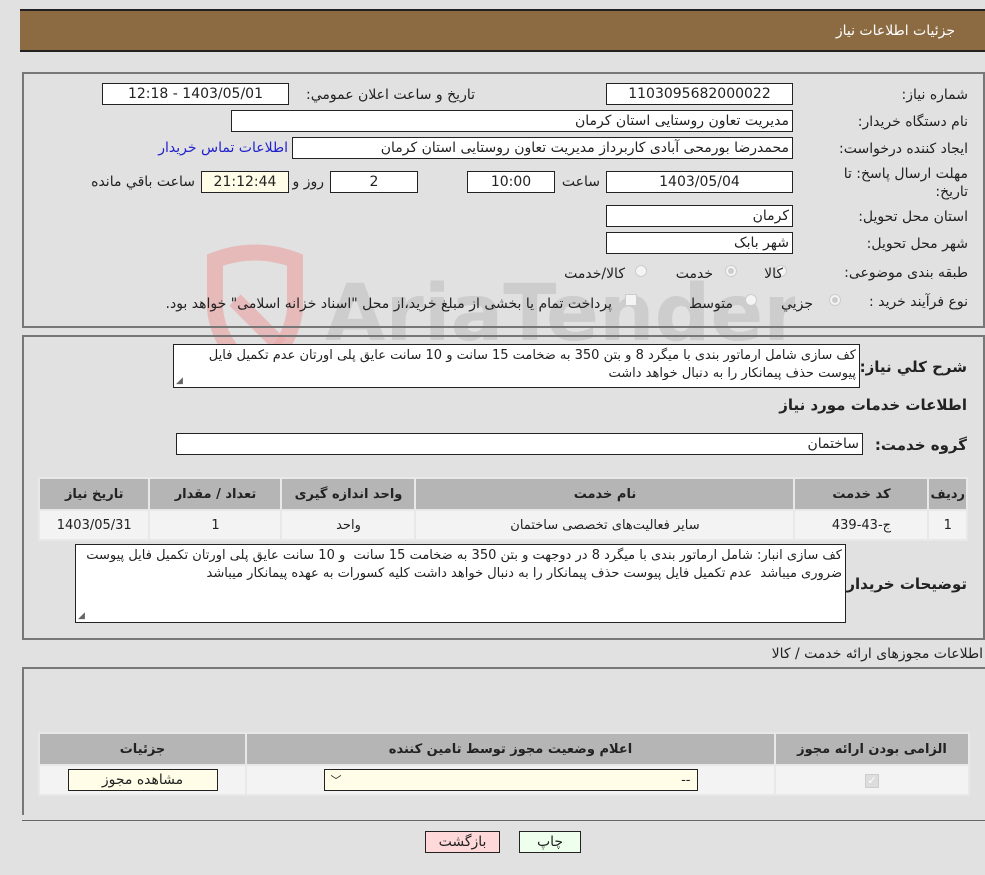 The height and width of the screenshot is (875, 985). Describe the element at coordinates (631, 300) in the screenshot. I see `treasury-checkbox` at that location.